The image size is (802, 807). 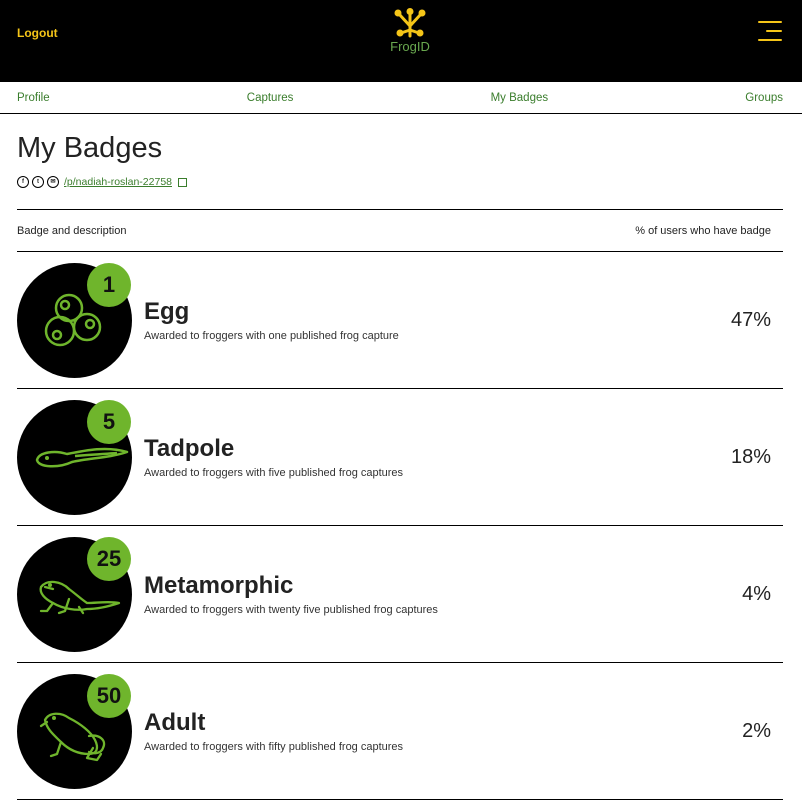 I want to click on facebook-icon: f, so click(x=23, y=182).